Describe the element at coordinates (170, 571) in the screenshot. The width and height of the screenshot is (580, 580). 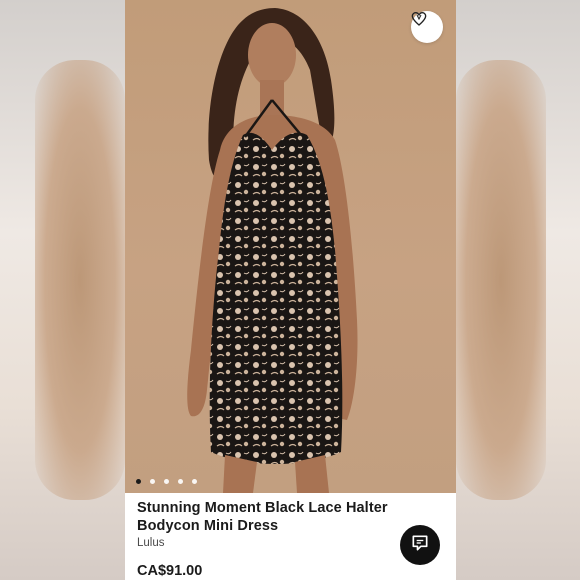
I see `product-price: CA$91.00` at that location.